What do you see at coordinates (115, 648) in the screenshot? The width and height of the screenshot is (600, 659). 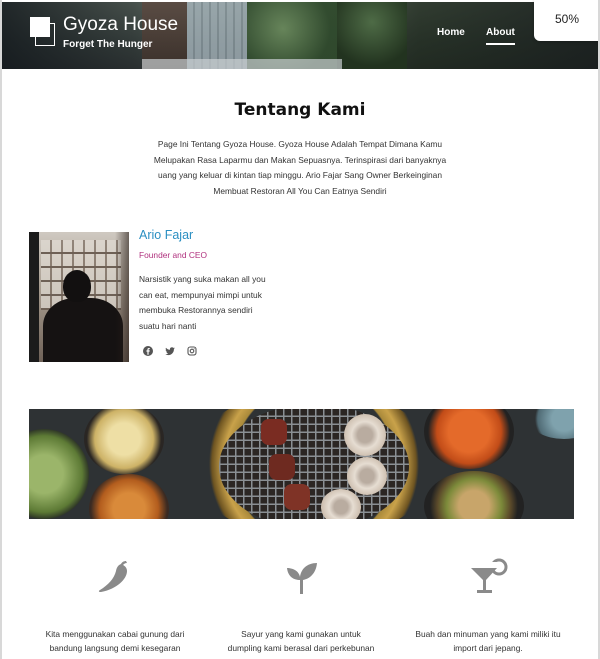 I see `feature-line: bandung langsung demi kesegaran` at bounding box center [115, 648].